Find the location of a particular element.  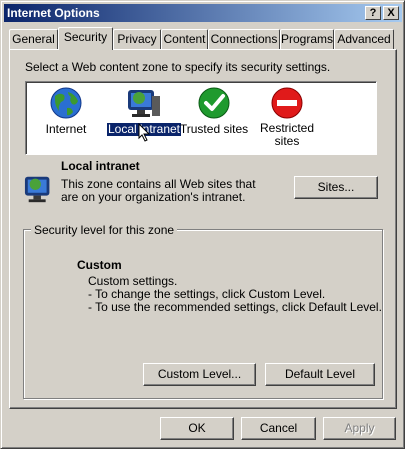

intranet-icon is located at coordinates (144, 103).